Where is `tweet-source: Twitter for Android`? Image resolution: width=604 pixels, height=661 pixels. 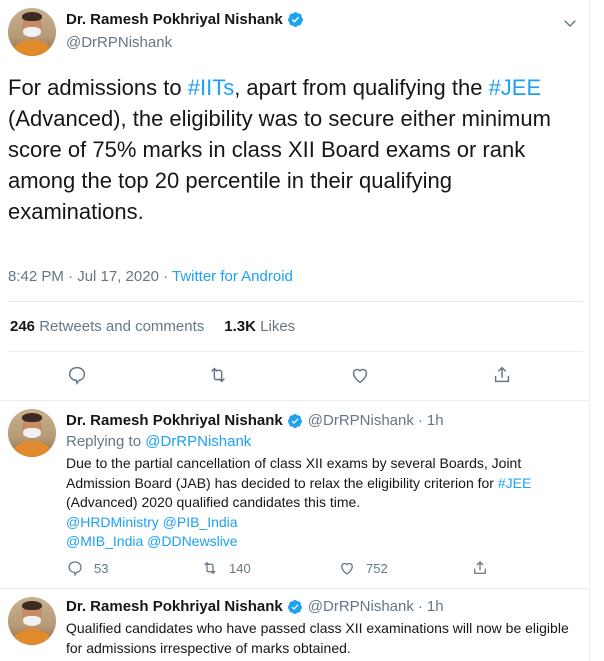
tweet-source: Twitter for Android is located at coordinates (232, 276).